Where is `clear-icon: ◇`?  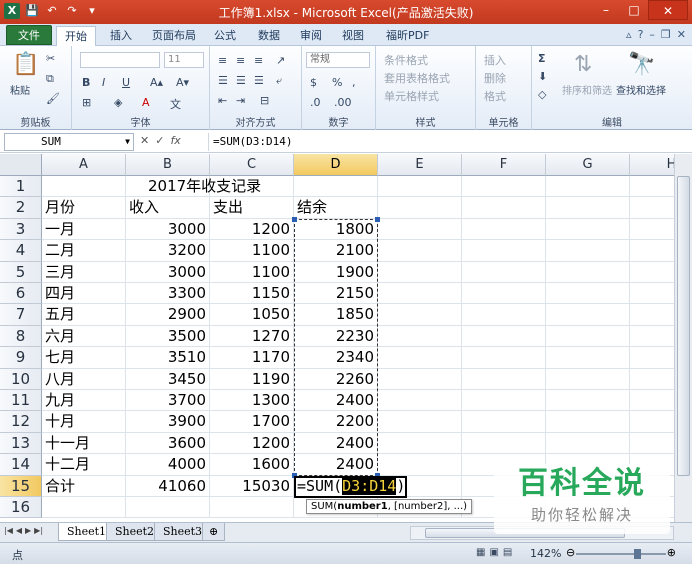 clear-icon: ◇ is located at coordinates (542, 94).